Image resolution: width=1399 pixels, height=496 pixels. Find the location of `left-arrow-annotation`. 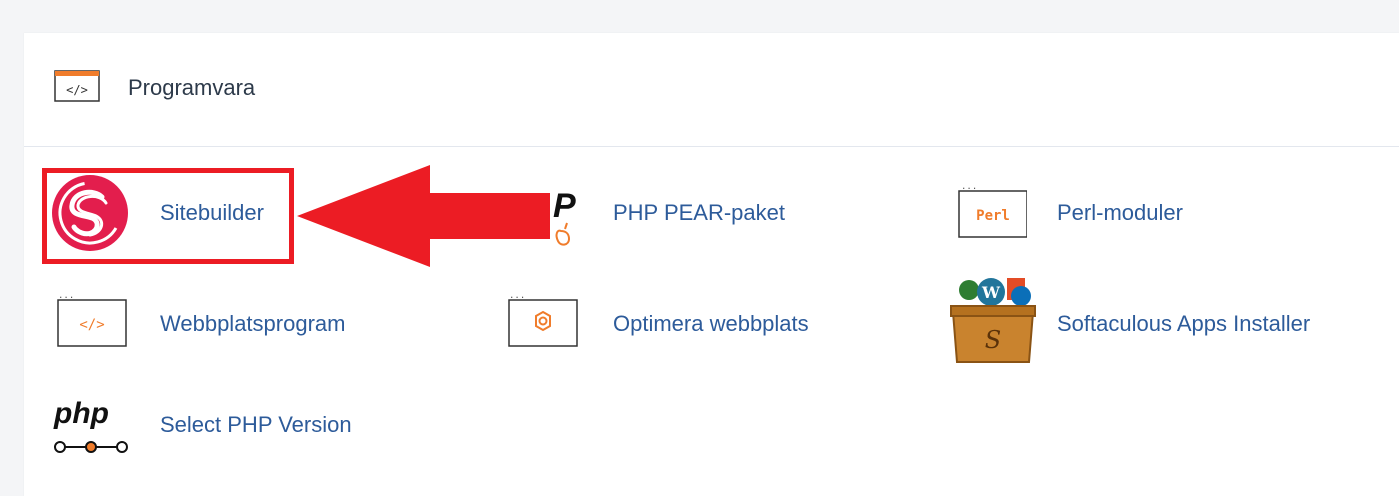

left-arrow-annotation is located at coordinates (423, 216).